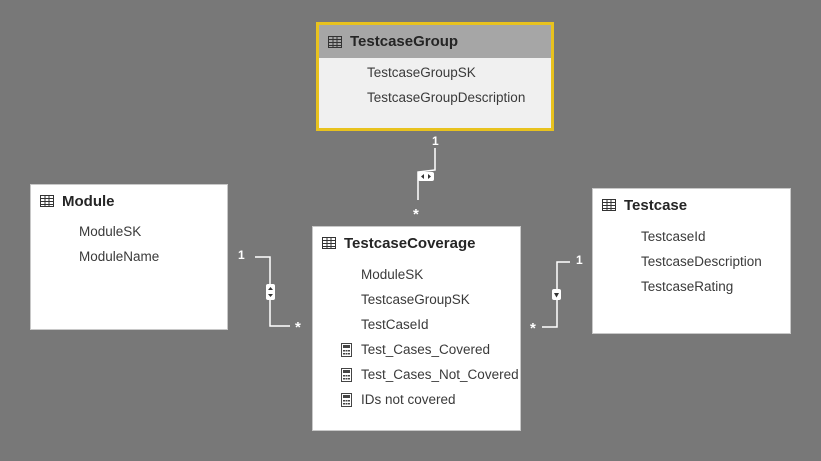 Image resolution: width=821 pixels, height=461 pixels. Describe the element at coordinates (404, 41) in the screenshot. I see `table-name: TestcaseGroup` at that location.